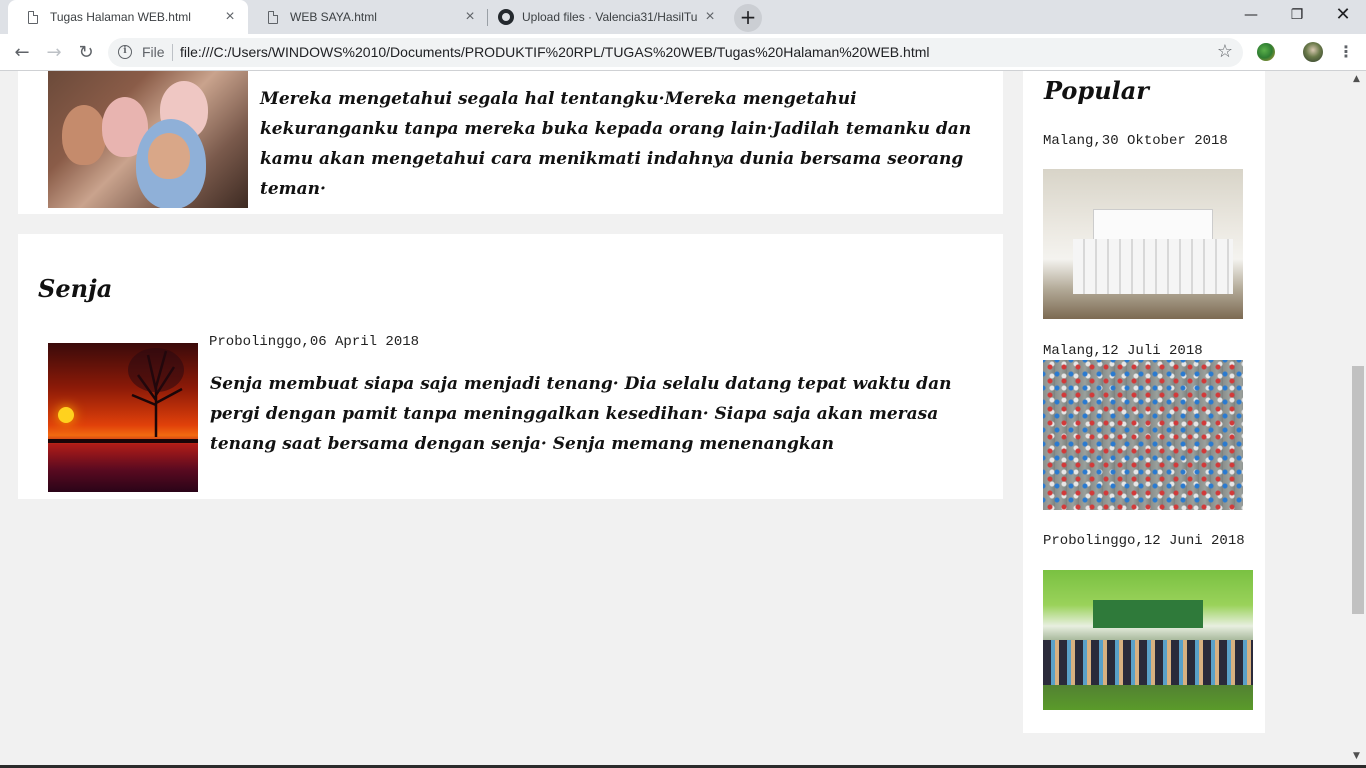  What do you see at coordinates (1135, 141) in the screenshot?
I see `popular-item-date: Malang,30 Oktober 2018` at bounding box center [1135, 141].